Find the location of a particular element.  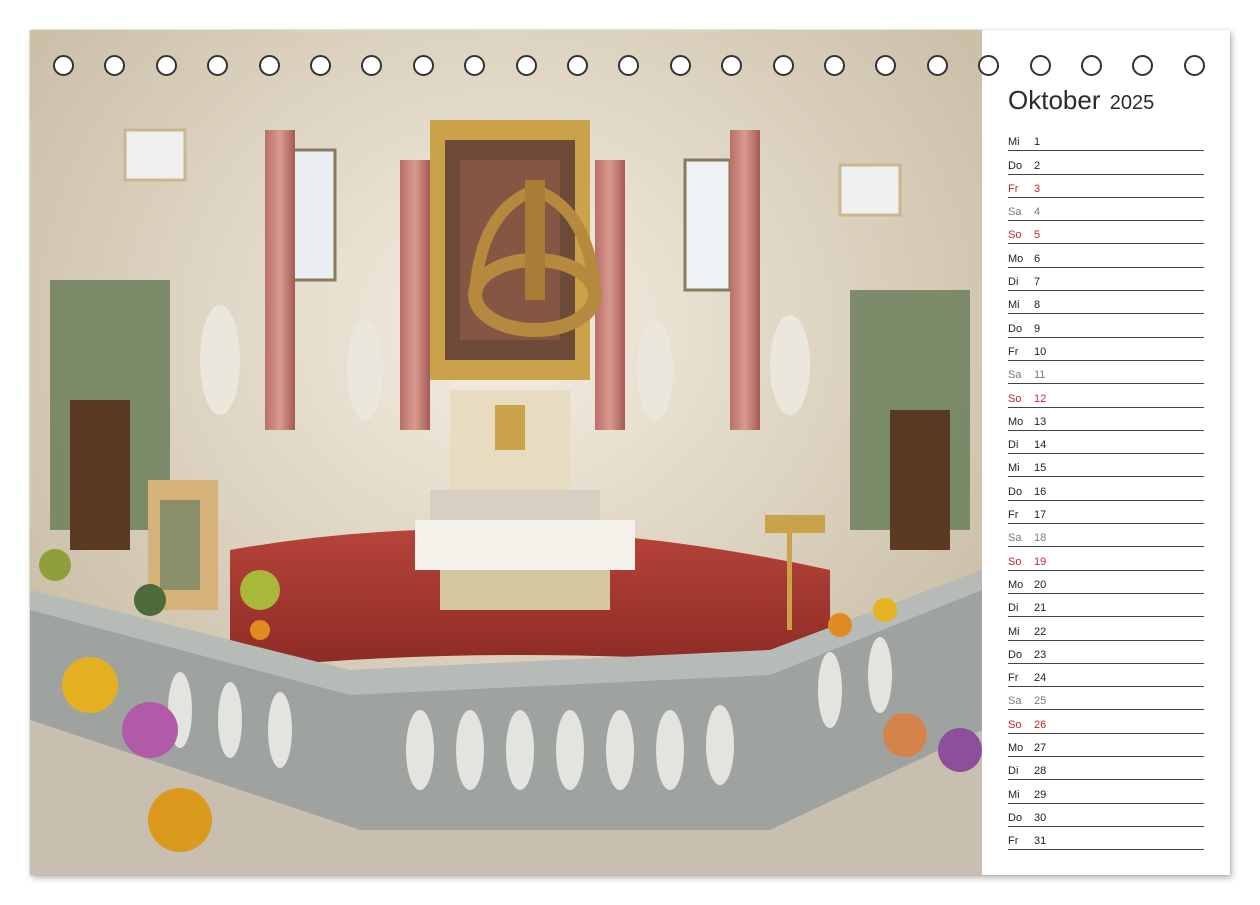

day-number: 23 is located at coordinates (1040, 654).